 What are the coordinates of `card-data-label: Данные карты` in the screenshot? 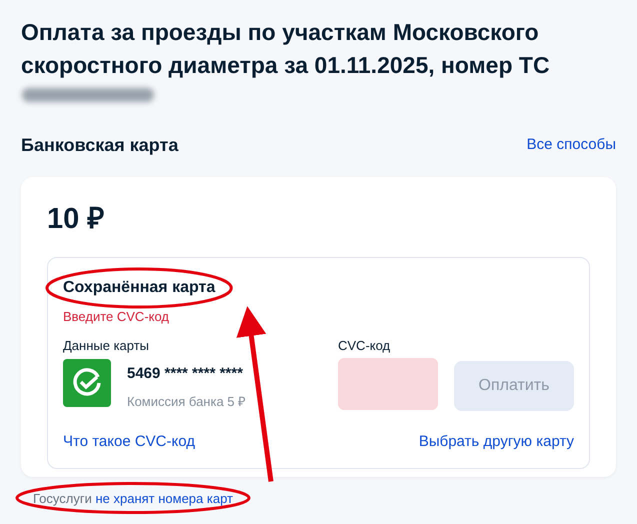 It's located at (106, 345).